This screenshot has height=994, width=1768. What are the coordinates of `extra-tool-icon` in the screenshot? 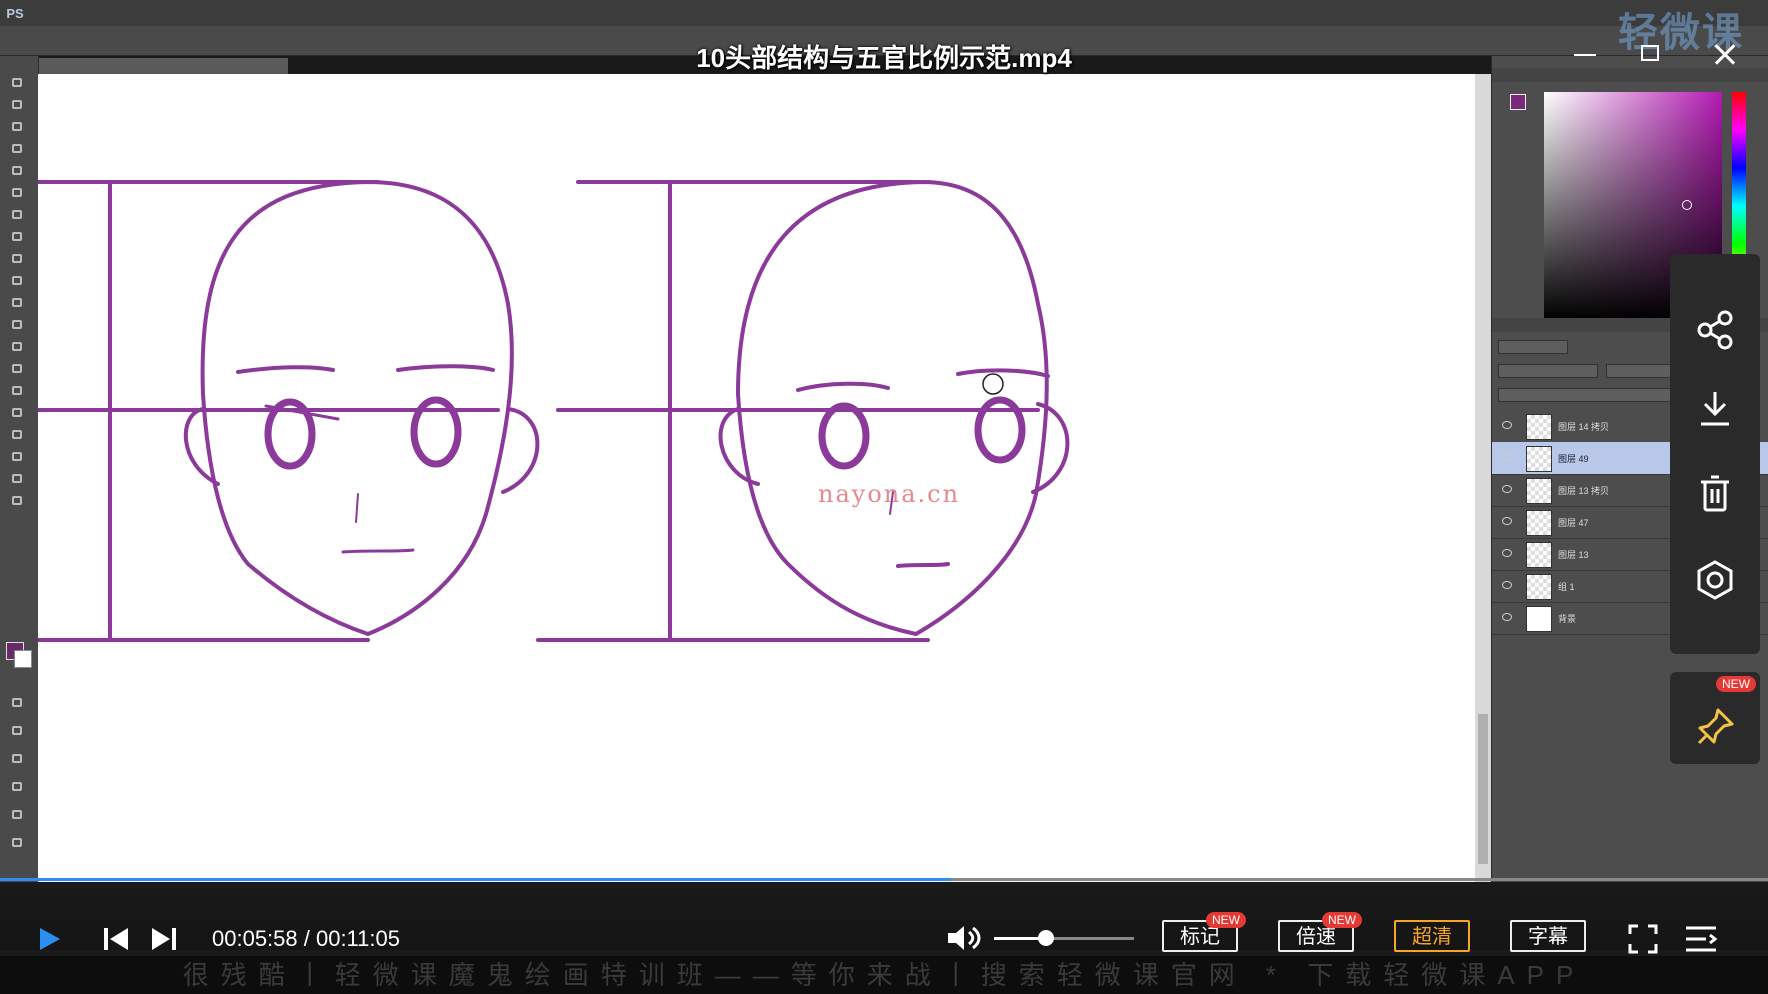 It's located at (18, 759).